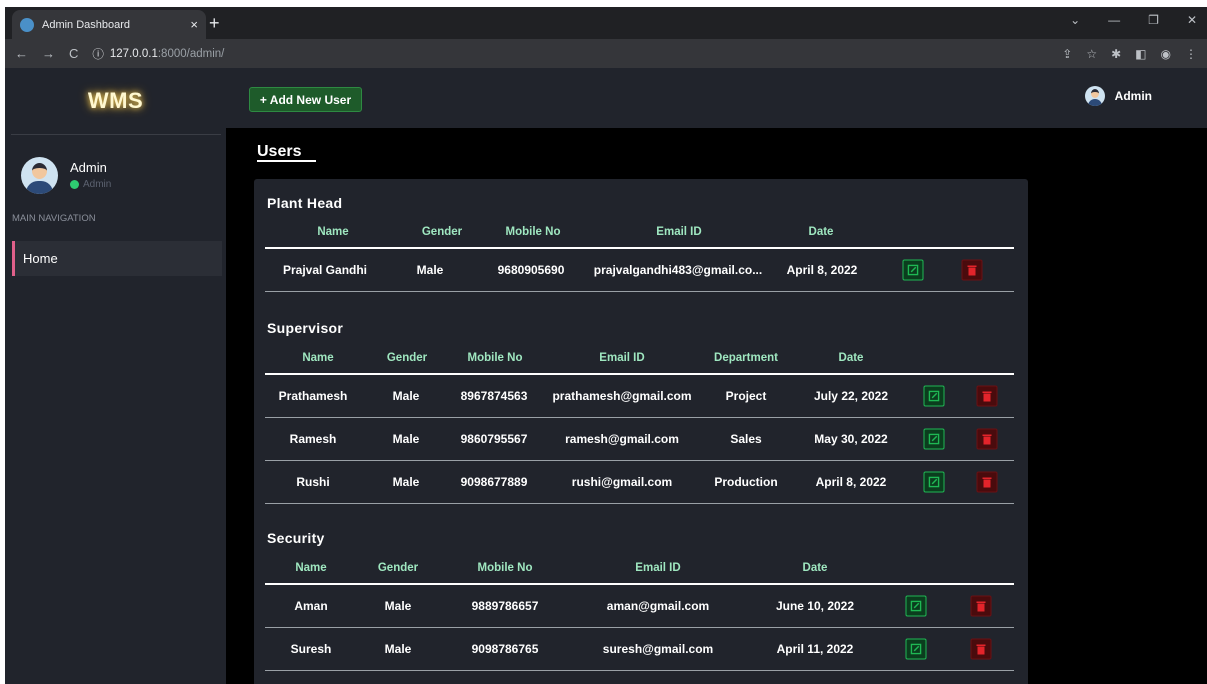  What do you see at coordinates (305, 203) in the screenshot?
I see `section-title-plant-head: Plant Head` at bounding box center [305, 203].